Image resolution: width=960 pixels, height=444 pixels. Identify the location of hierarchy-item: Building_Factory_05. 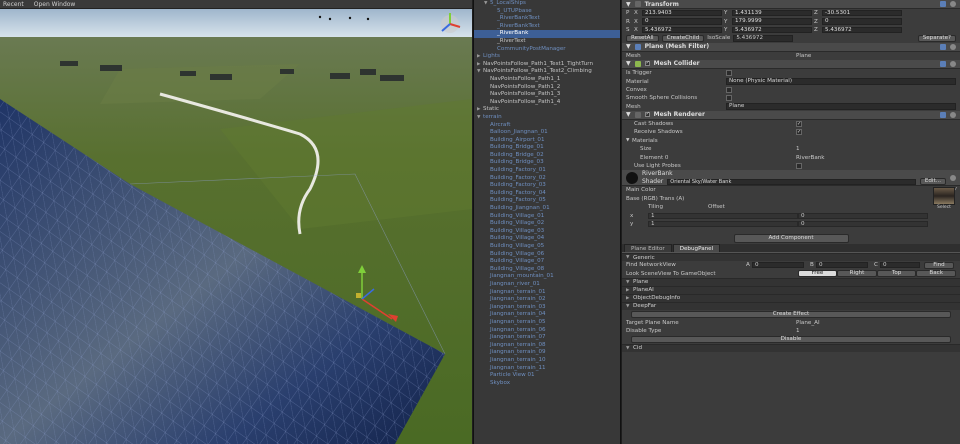
(547, 201).